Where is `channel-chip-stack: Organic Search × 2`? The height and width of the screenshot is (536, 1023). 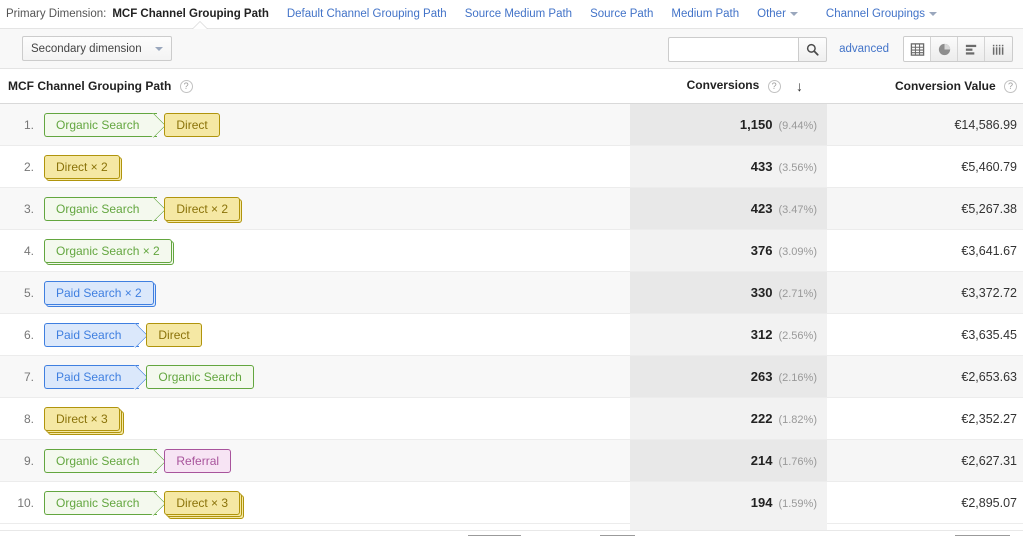
channel-chip-stack: Organic Search × 2 is located at coordinates (109, 251).